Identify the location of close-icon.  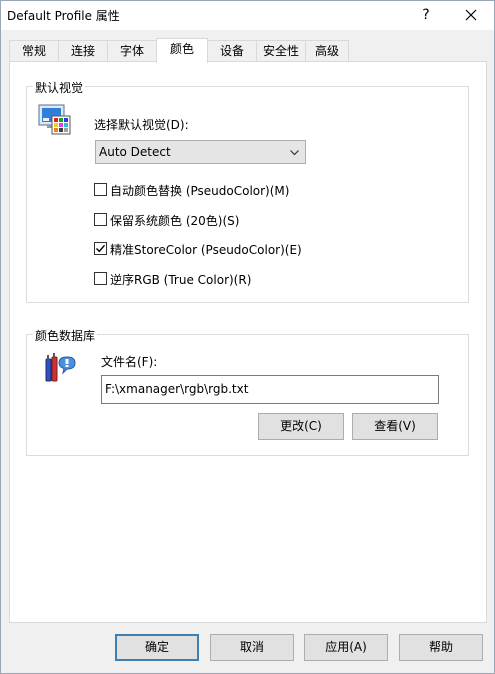
(471, 15).